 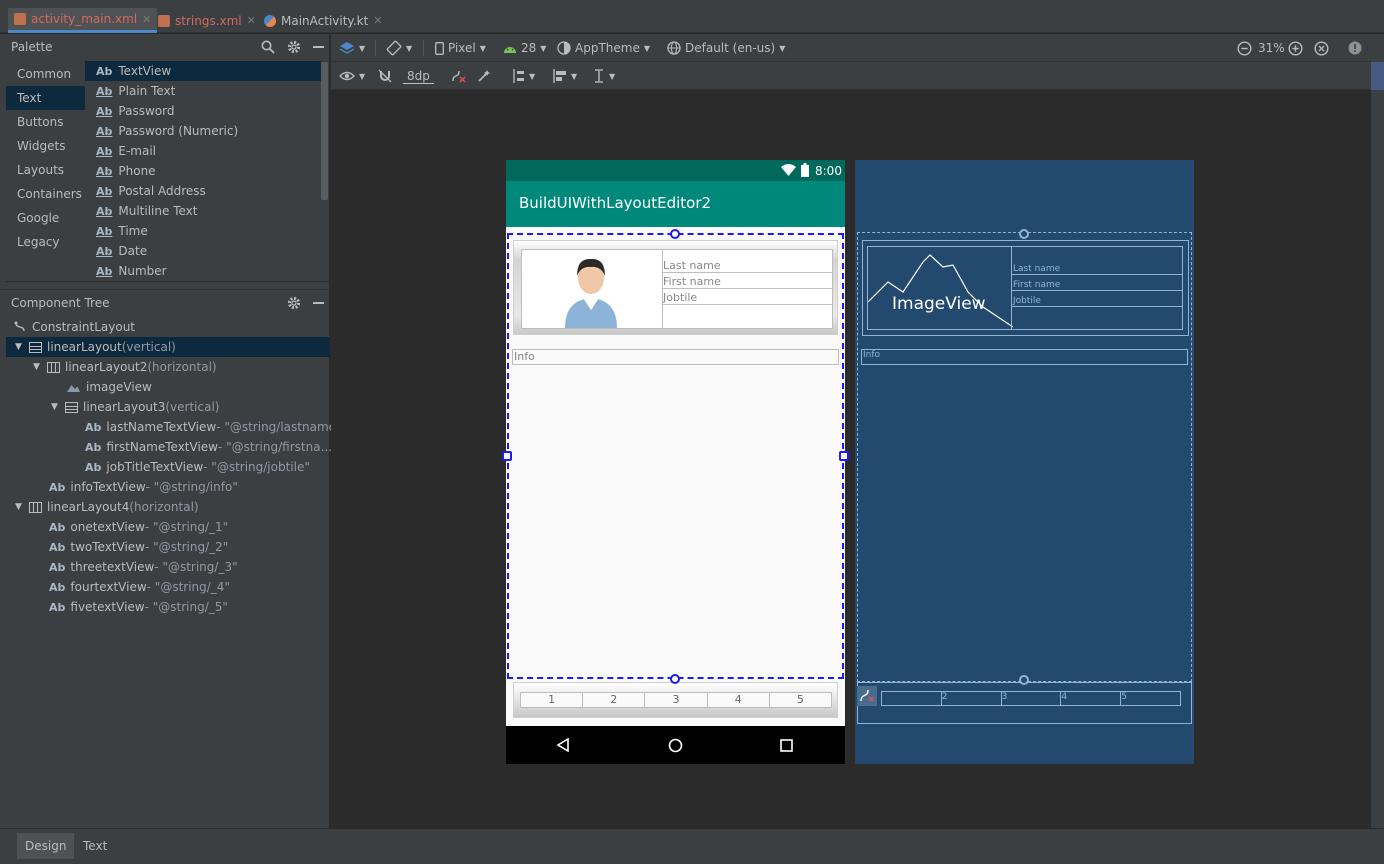 I want to click on recents-icon, so click(x=786, y=745).